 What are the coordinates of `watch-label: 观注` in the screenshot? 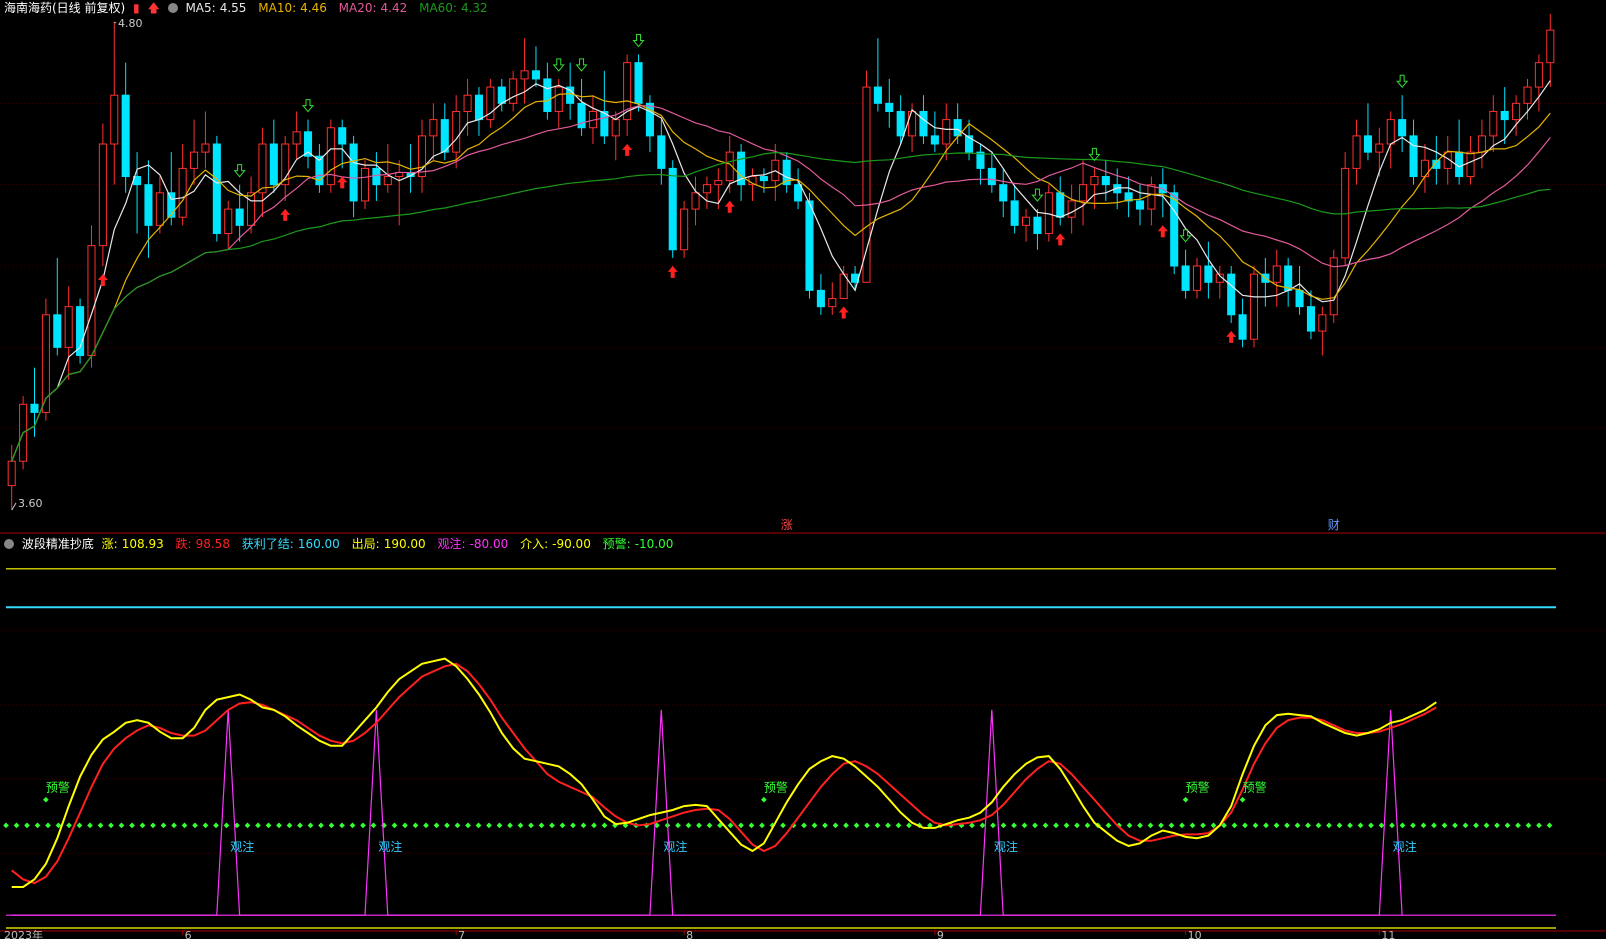 It's located at (675, 846).